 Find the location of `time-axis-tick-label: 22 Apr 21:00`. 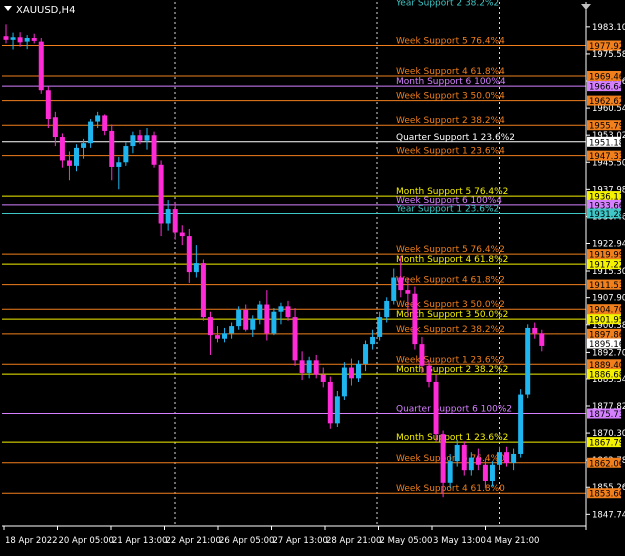

time-axis-tick-label: 22 Apr 21:00 is located at coordinates (193, 541).